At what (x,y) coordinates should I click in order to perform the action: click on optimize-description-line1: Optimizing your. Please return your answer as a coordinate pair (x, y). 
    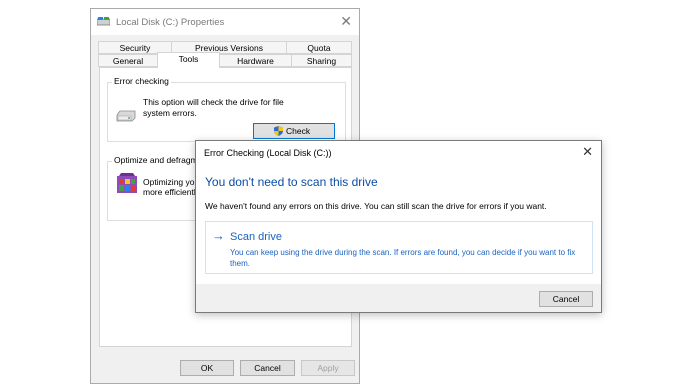
    Looking at the image, I should click on (173, 182).